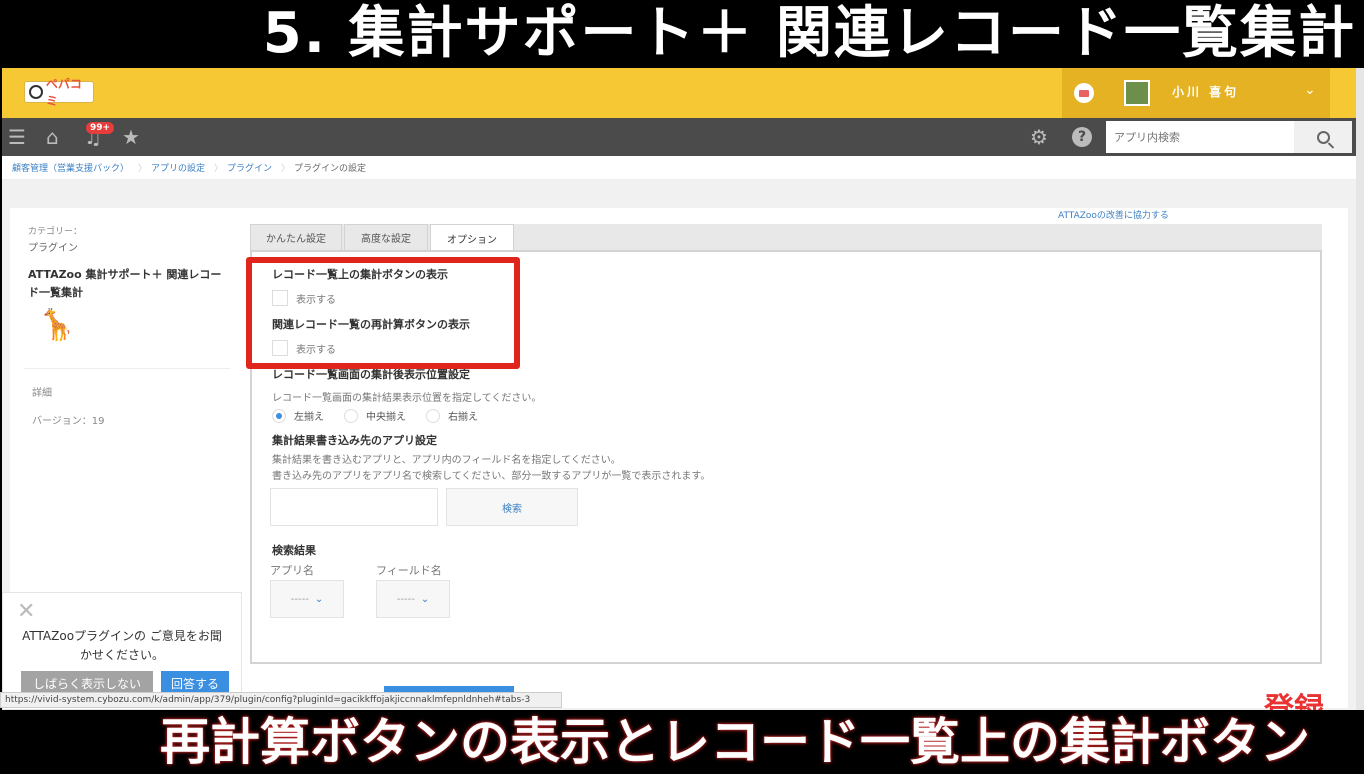 The height and width of the screenshot is (774, 1364). What do you see at coordinates (1082, 137) in the screenshot?
I see `help-icon: ?` at bounding box center [1082, 137].